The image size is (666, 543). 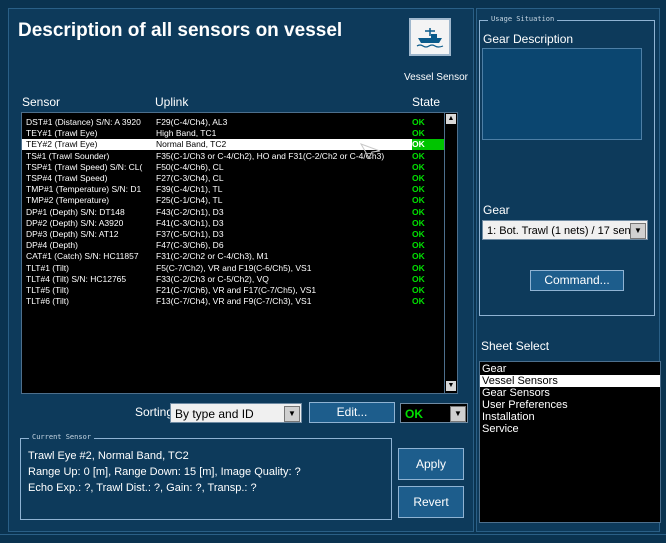 I want to click on sensor-row: DP#4 (Depth) F47(C-3/Ch6), D6 OK, so click(x=234, y=245).